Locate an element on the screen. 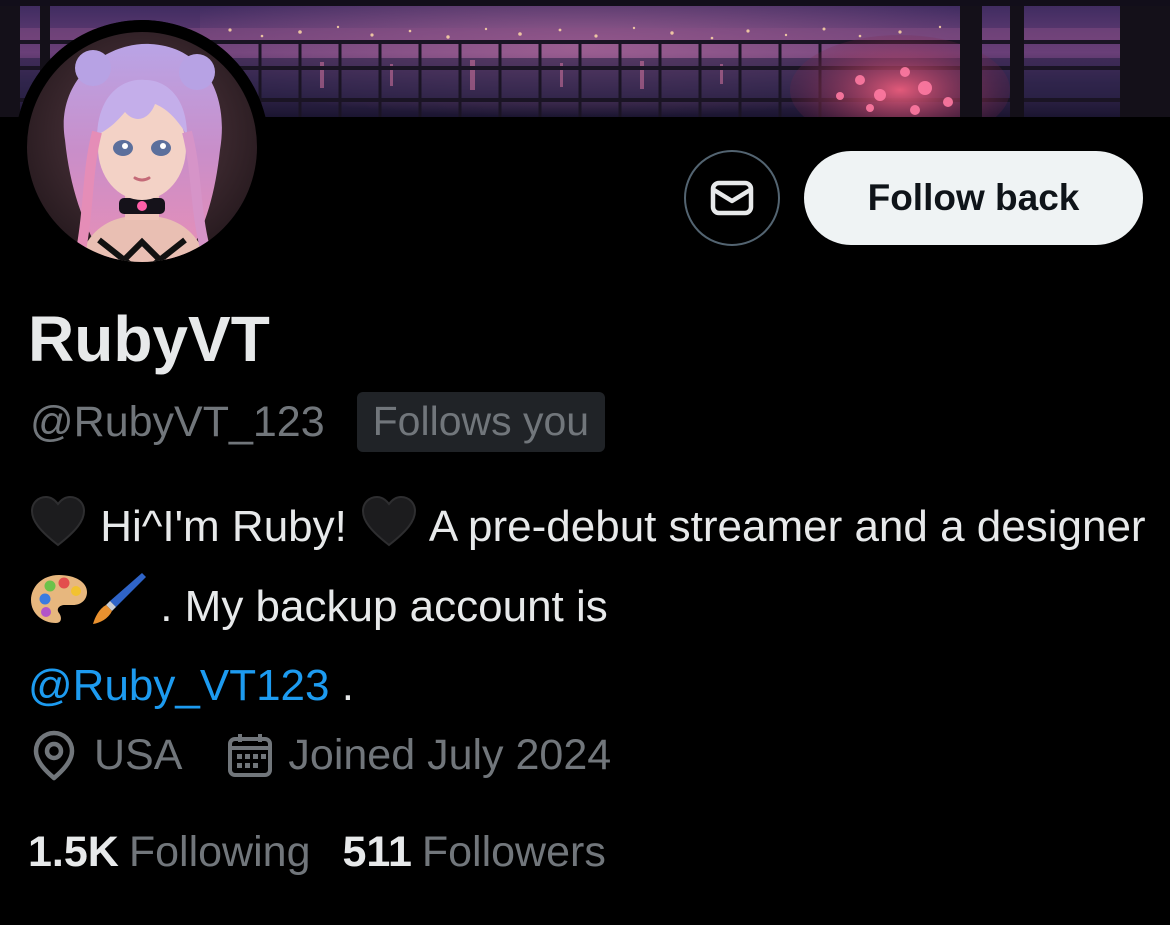  backup-account-mention-link: @Ruby_VT123 is located at coordinates (179, 685).